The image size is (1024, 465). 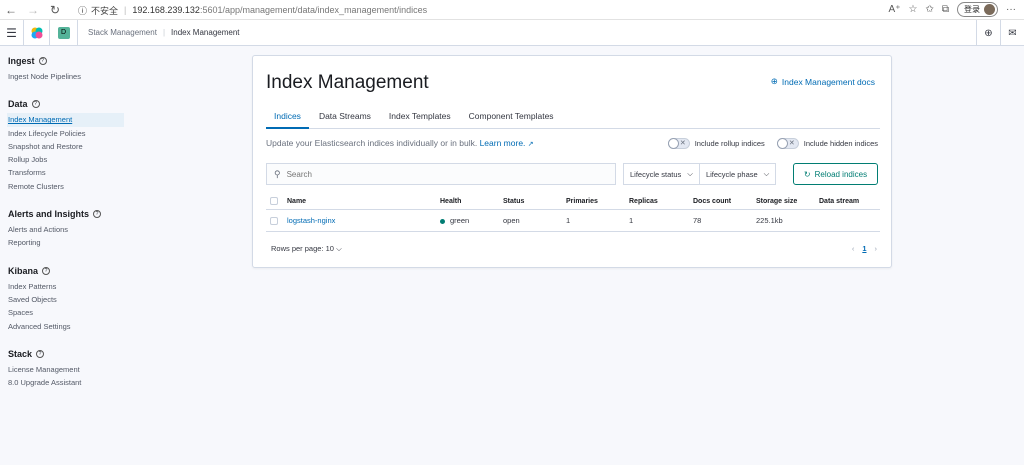 What do you see at coordinates (122, 32) in the screenshot?
I see `breadcrumb-stack-management: Stack Management` at bounding box center [122, 32].